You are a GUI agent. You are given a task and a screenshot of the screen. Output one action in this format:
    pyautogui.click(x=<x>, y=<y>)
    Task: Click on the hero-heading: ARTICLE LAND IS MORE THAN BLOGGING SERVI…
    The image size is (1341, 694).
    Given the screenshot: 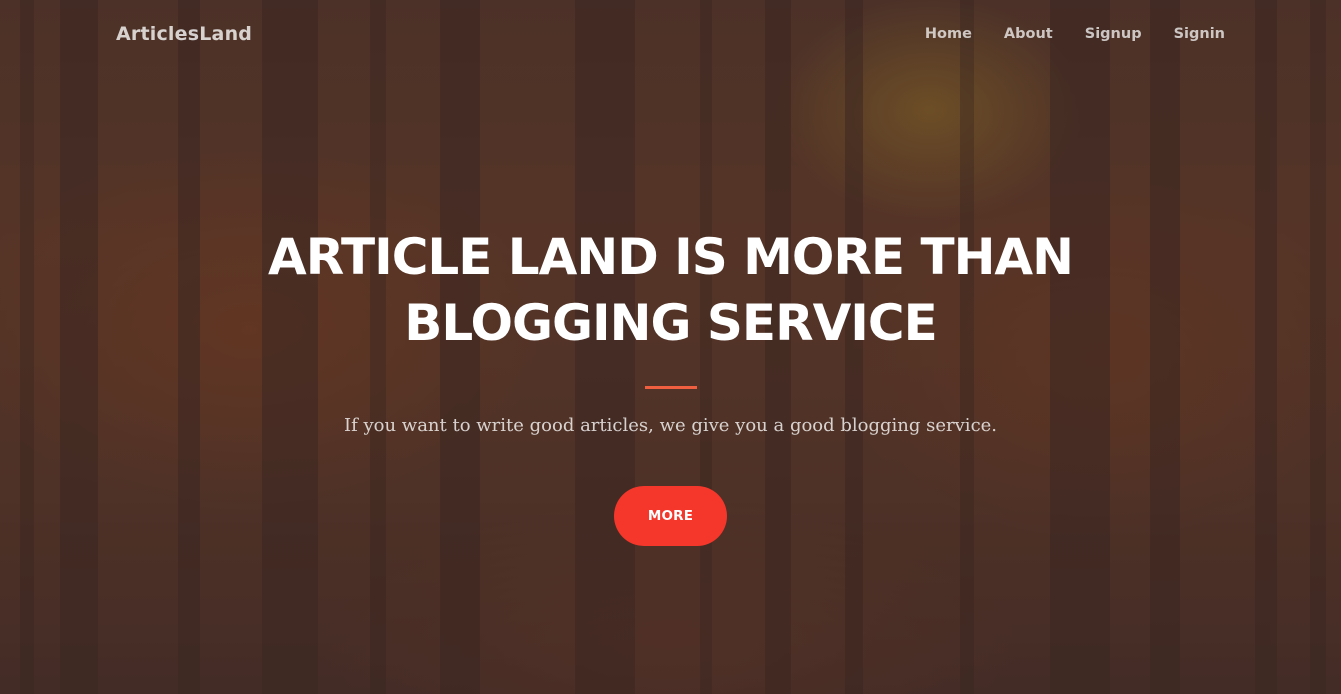 What is the action you would take?
    pyautogui.click(x=671, y=290)
    